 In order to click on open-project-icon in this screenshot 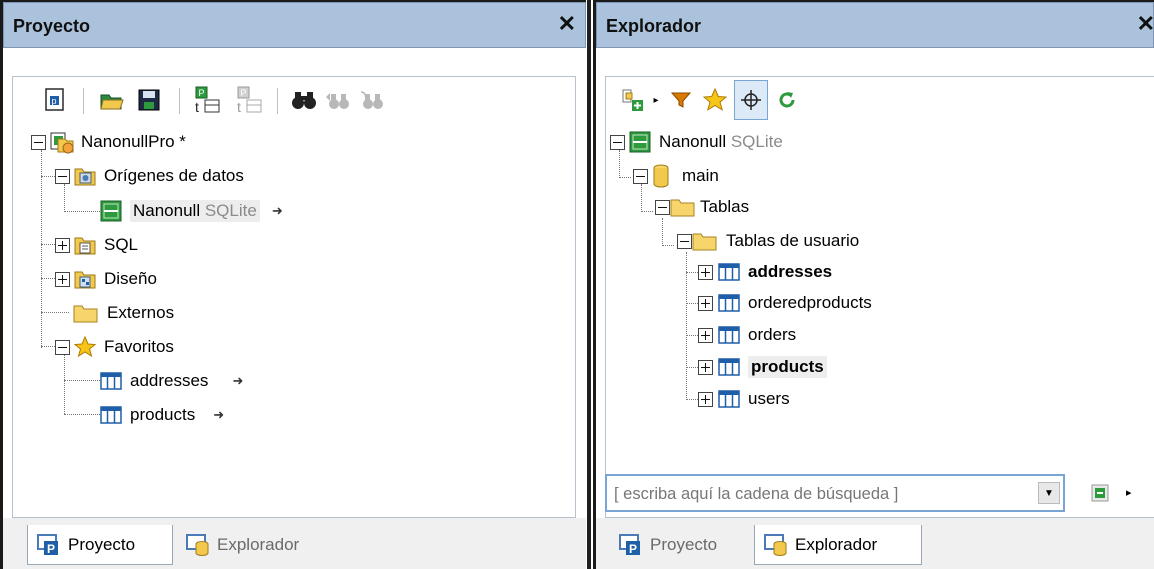, I will do `click(112, 100)`.